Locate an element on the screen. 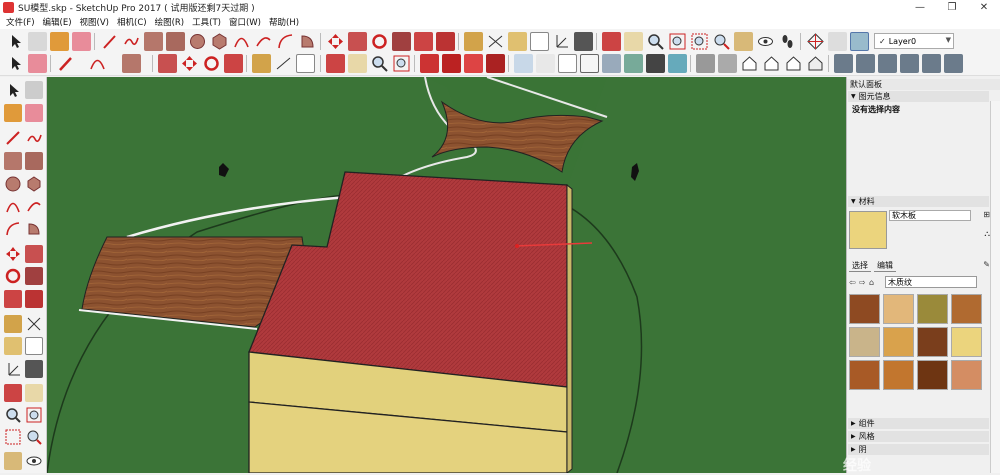 This screenshot has width=1000, height=475. styles-header: ▶ 风格 is located at coordinates (918, 436).